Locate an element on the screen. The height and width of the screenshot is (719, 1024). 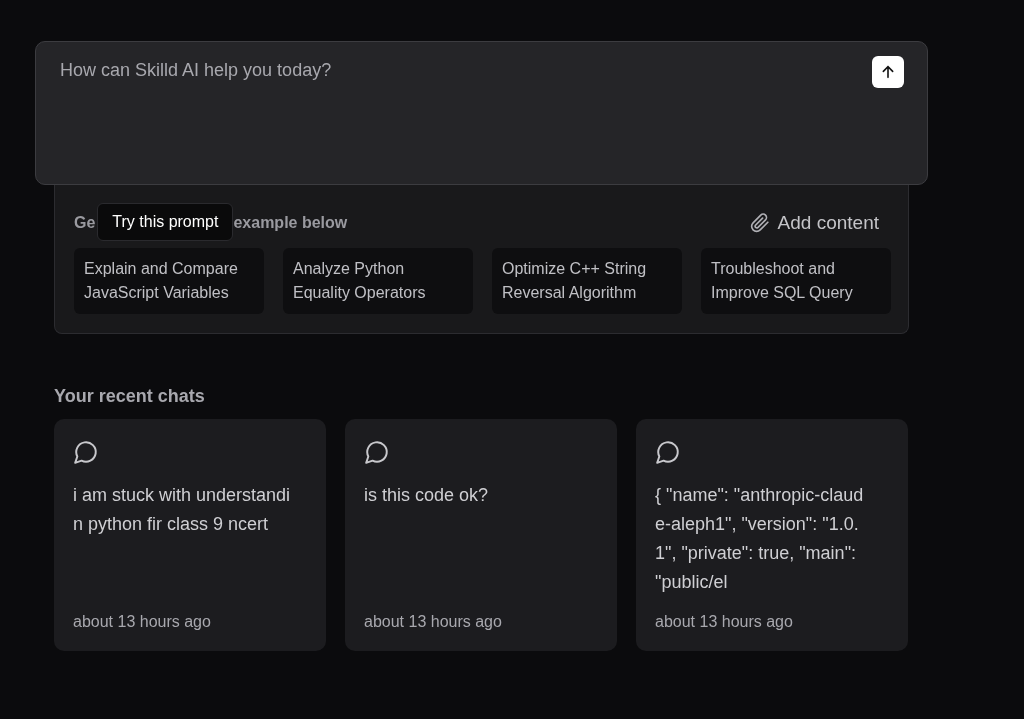
prompt-suggestion: Analyze Python Equality Operators is located at coordinates (378, 281).